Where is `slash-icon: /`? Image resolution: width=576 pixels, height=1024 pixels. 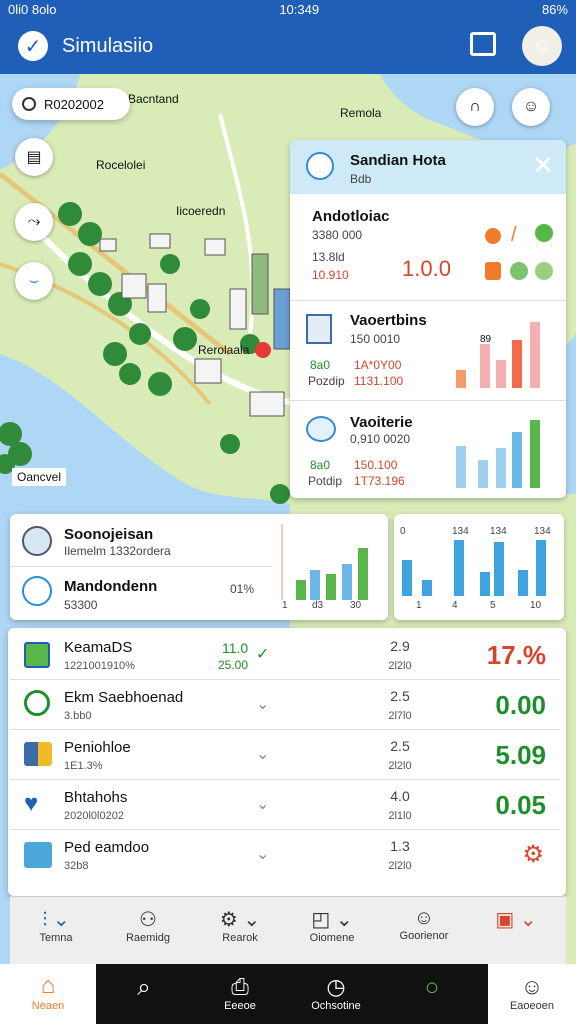
slash-icon: / is located at coordinates (514, 235).